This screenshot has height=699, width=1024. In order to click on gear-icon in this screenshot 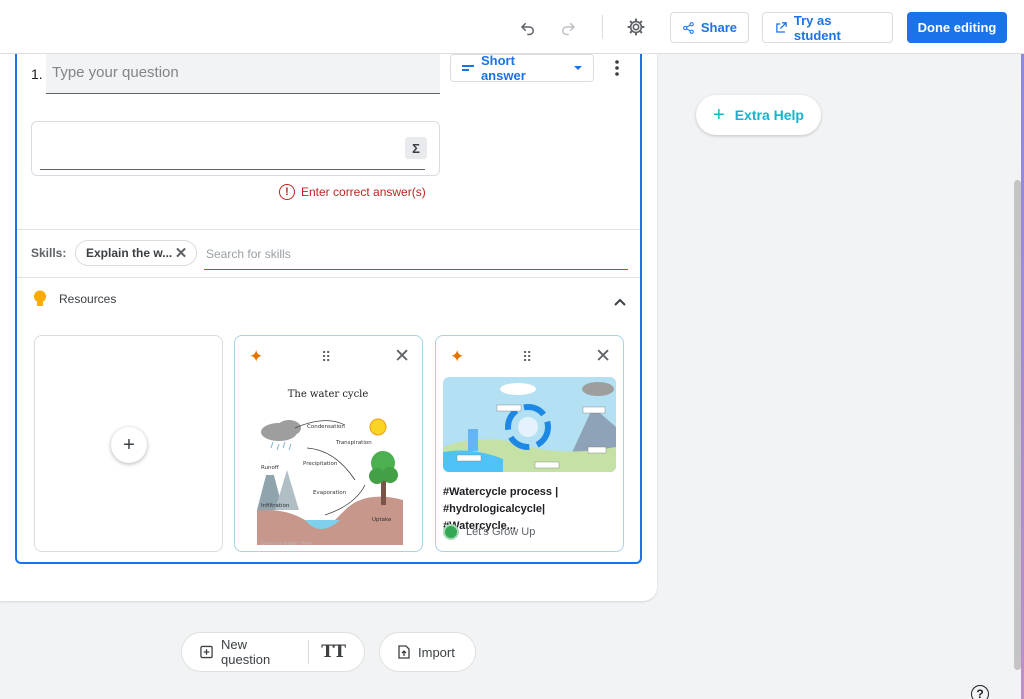, I will do `click(636, 27)`.